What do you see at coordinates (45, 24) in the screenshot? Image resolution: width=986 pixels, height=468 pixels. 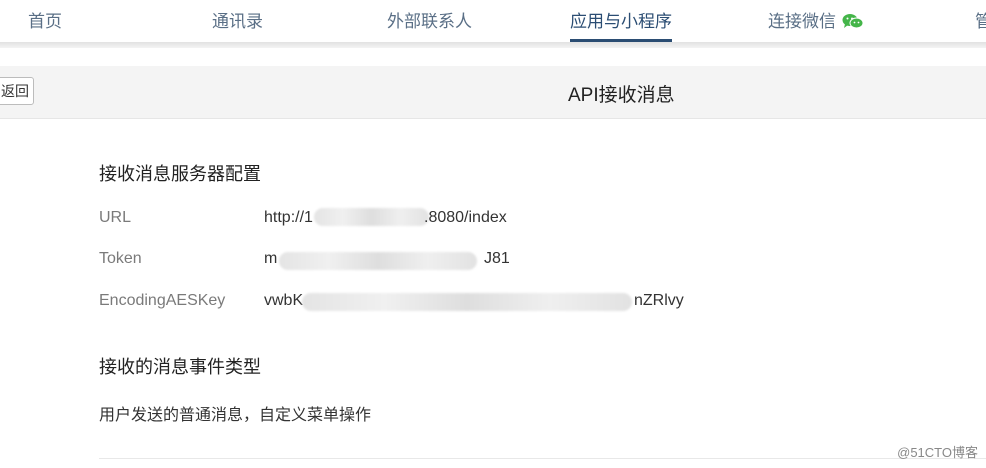 I see `nav-item-home: 首页` at bounding box center [45, 24].